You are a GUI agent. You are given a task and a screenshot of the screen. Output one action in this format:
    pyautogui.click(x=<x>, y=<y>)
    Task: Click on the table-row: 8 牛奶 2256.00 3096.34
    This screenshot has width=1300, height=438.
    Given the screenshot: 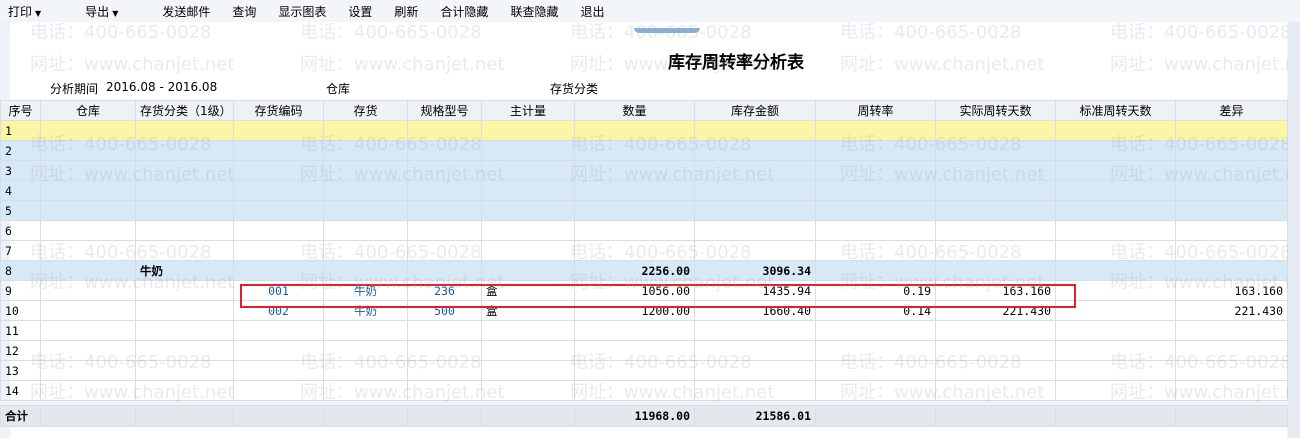 What is the action you would take?
    pyautogui.click(x=644, y=270)
    